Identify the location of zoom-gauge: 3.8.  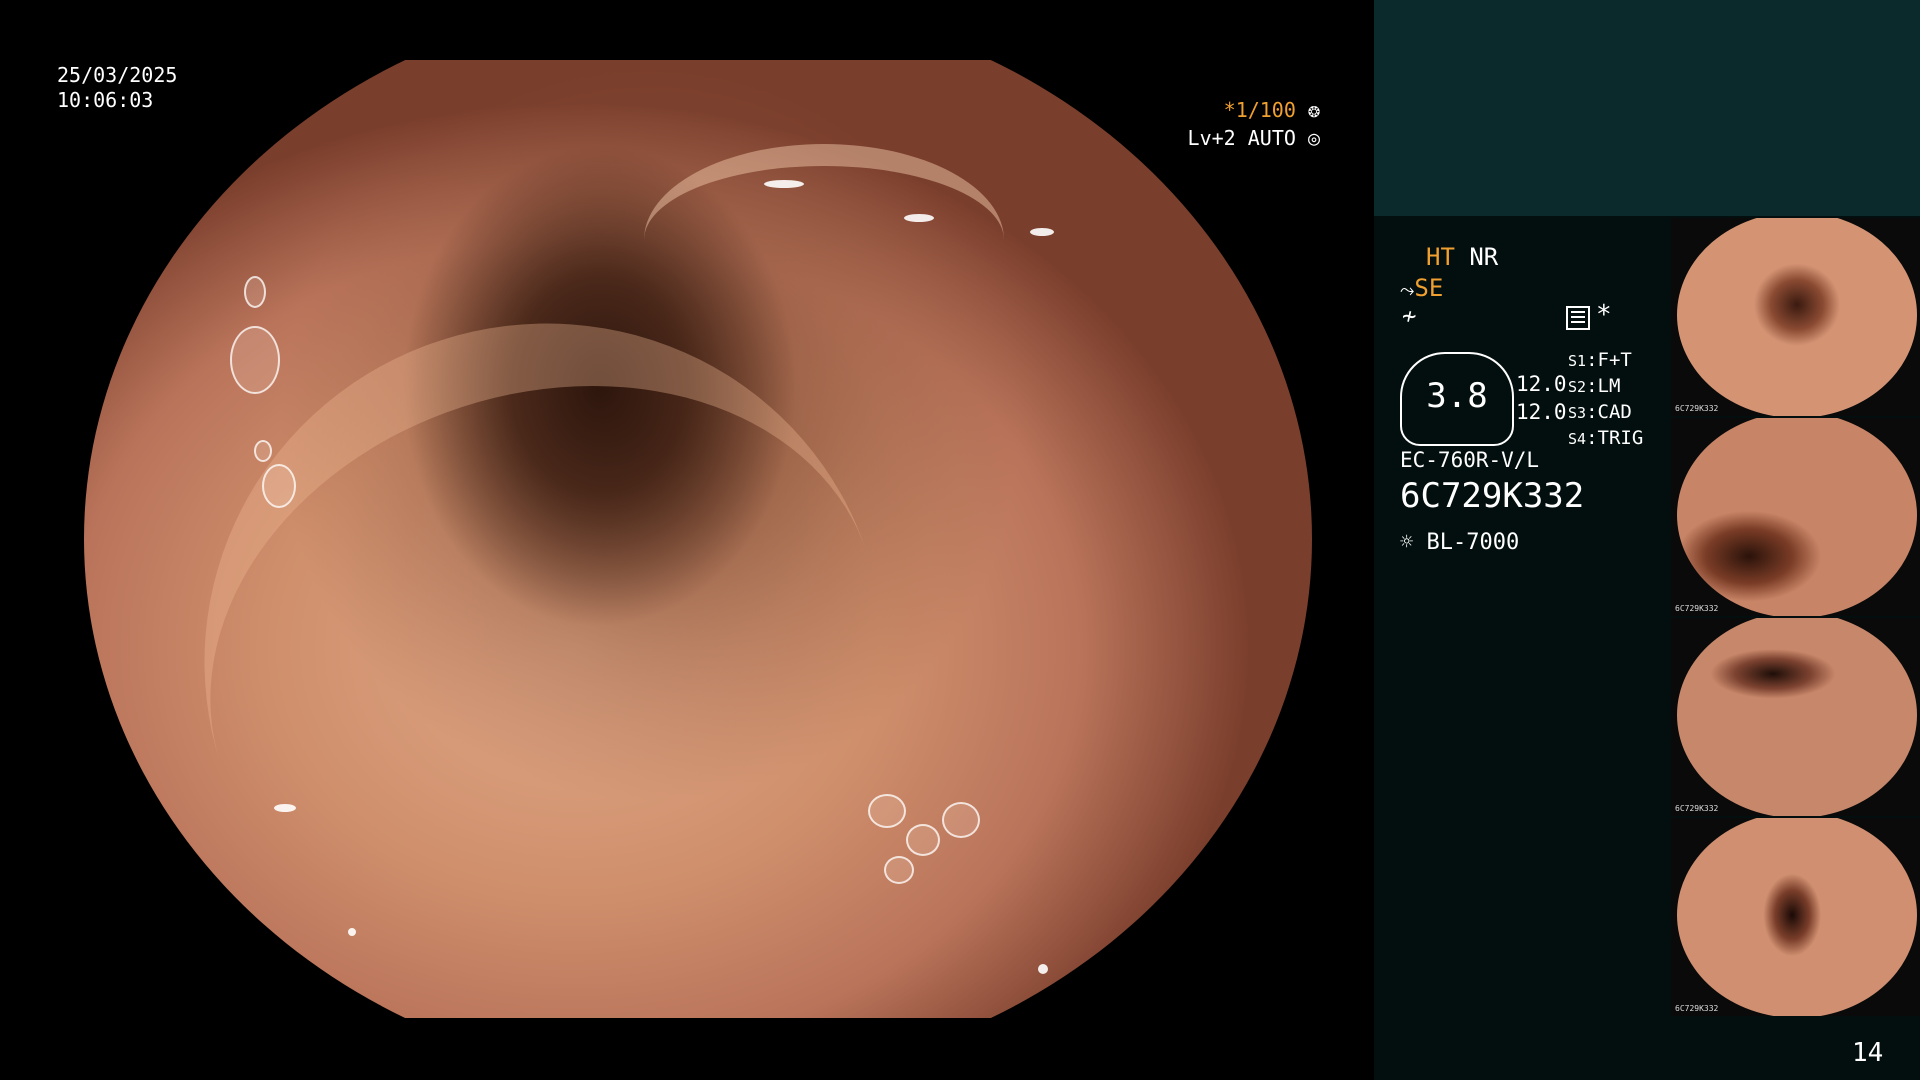
(1457, 399).